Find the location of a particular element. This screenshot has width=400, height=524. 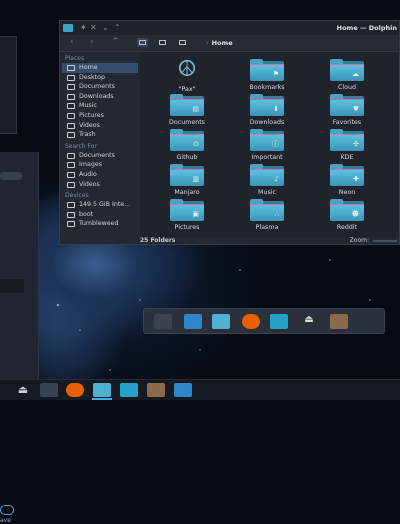

media-taskbar-icon is located at coordinates (156, 390).